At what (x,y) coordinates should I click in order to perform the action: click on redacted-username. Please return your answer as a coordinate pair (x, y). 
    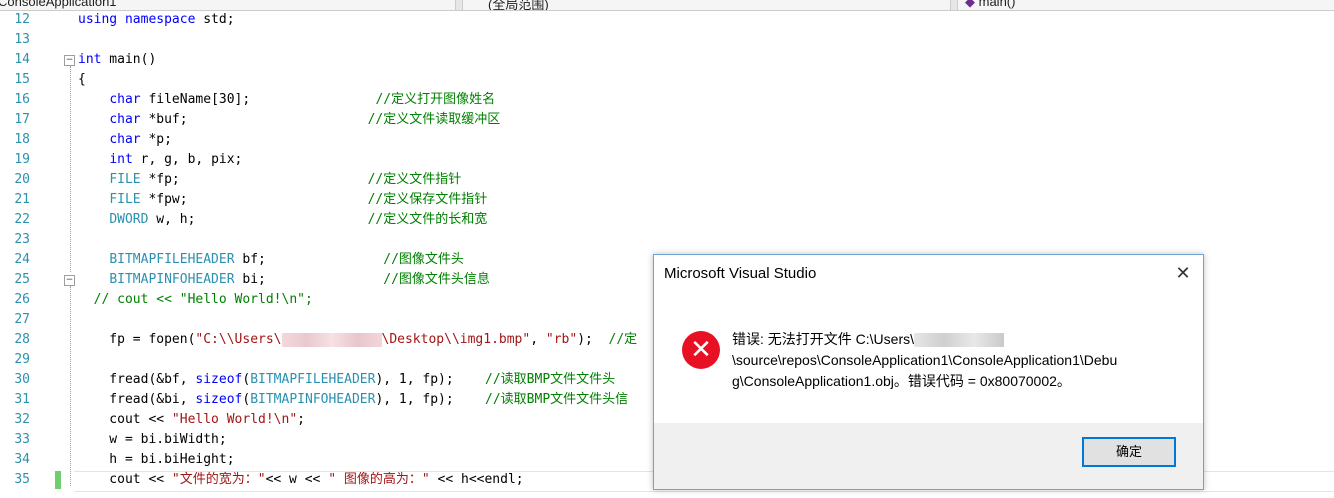
    Looking at the image, I should click on (959, 340).